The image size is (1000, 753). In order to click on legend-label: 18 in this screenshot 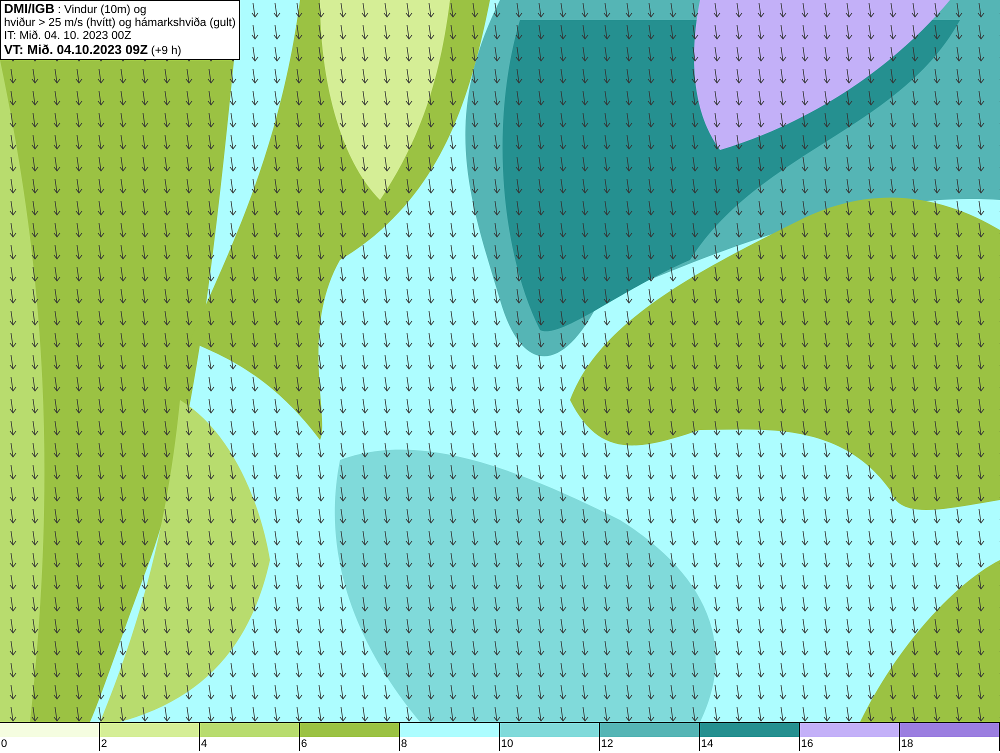, I will do `click(907, 744)`.